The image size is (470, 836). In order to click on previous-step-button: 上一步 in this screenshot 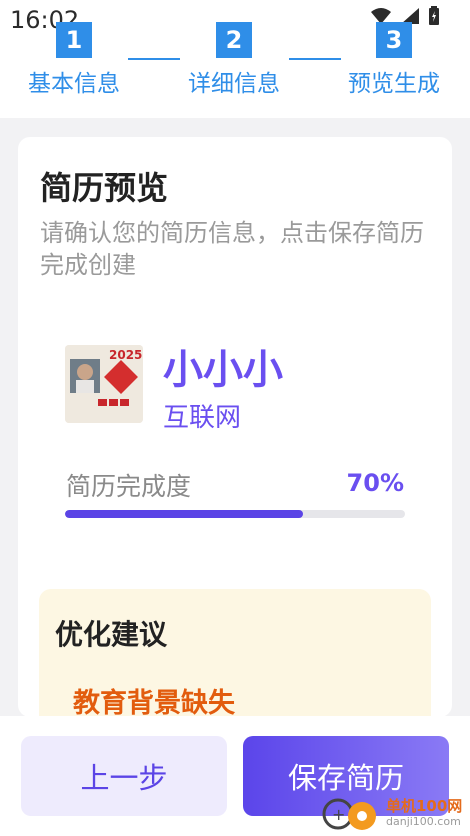, I will do `click(124, 776)`.